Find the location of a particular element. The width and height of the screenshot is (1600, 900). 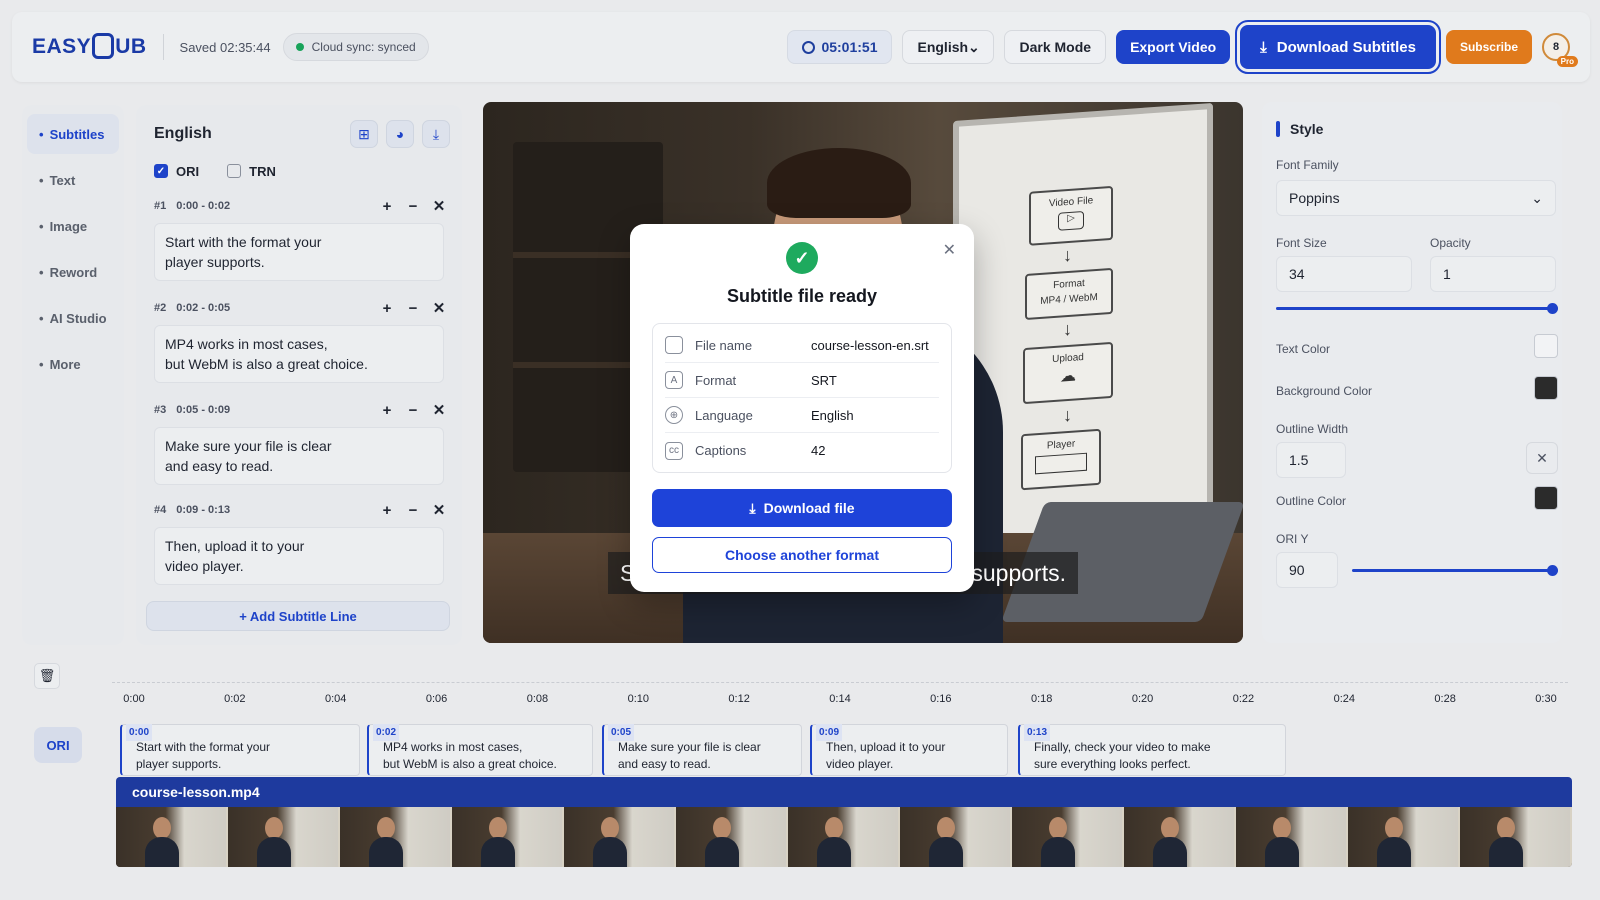

ori-track-button: ORI is located at coordinates (58, 745).